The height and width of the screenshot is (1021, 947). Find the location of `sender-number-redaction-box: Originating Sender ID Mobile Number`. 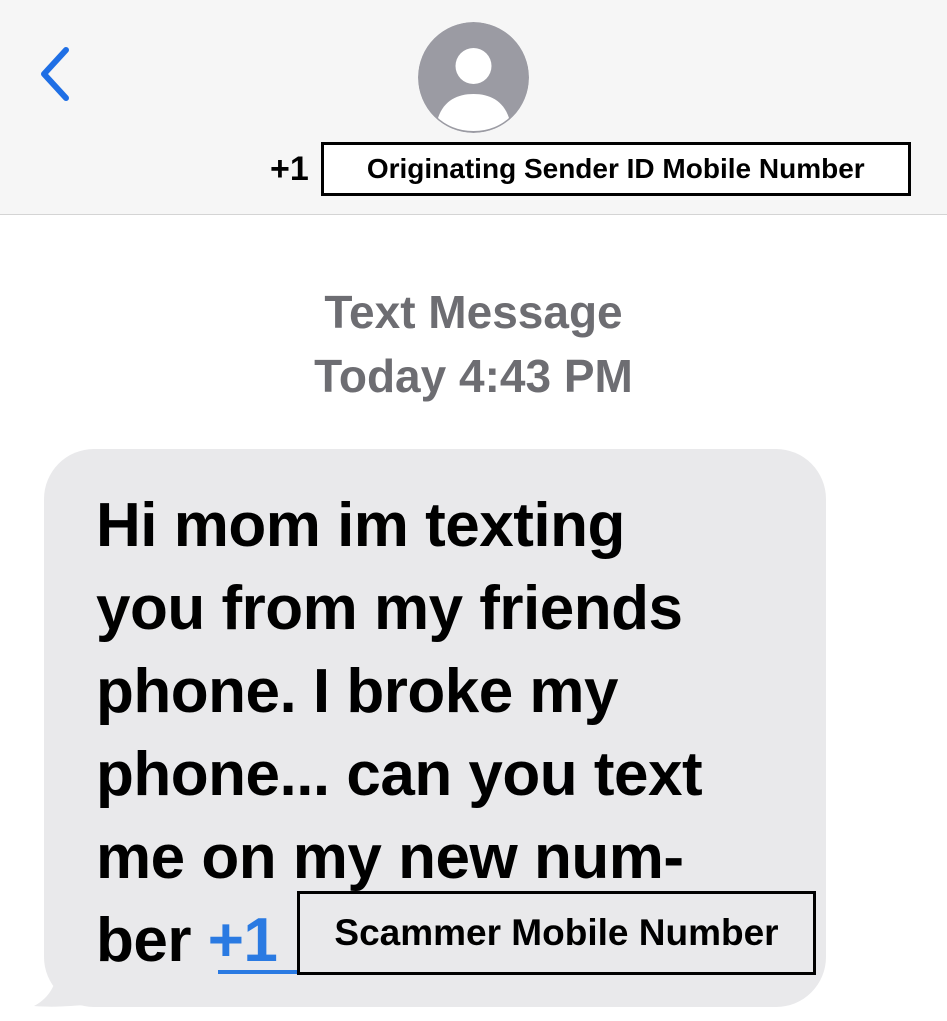

sender-number-redaction-box: Originating Sender ID Mobile Number is located at coordinates (615, 169).